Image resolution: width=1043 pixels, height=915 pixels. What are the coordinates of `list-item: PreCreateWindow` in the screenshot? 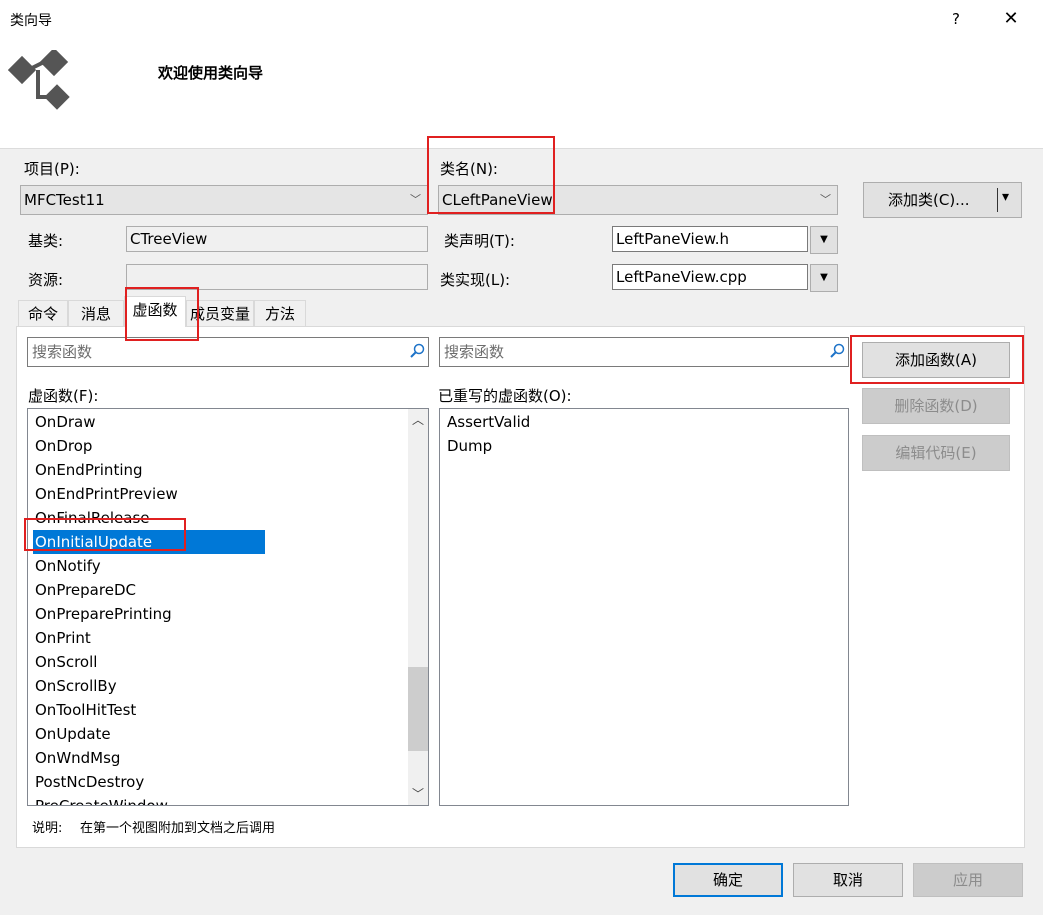 It's located at (101, 799).